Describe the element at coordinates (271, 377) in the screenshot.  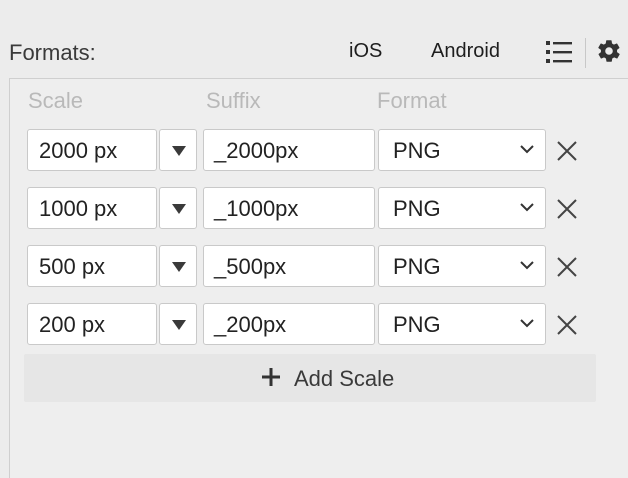
I see `plus-icon` at that location.